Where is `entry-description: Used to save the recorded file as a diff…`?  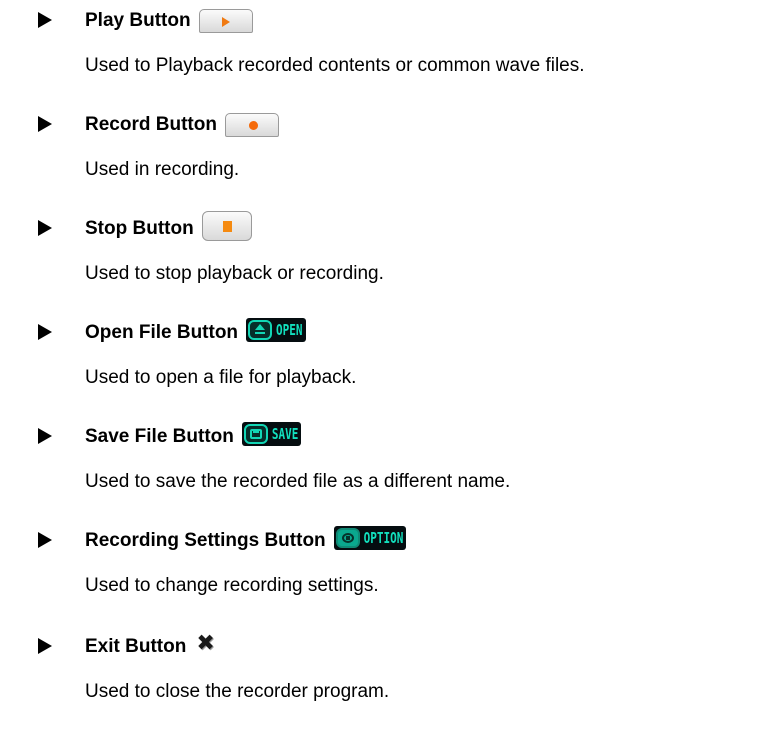 entry-description: Used to save the recorded file as a diff… is located at coordinates (298, 481).